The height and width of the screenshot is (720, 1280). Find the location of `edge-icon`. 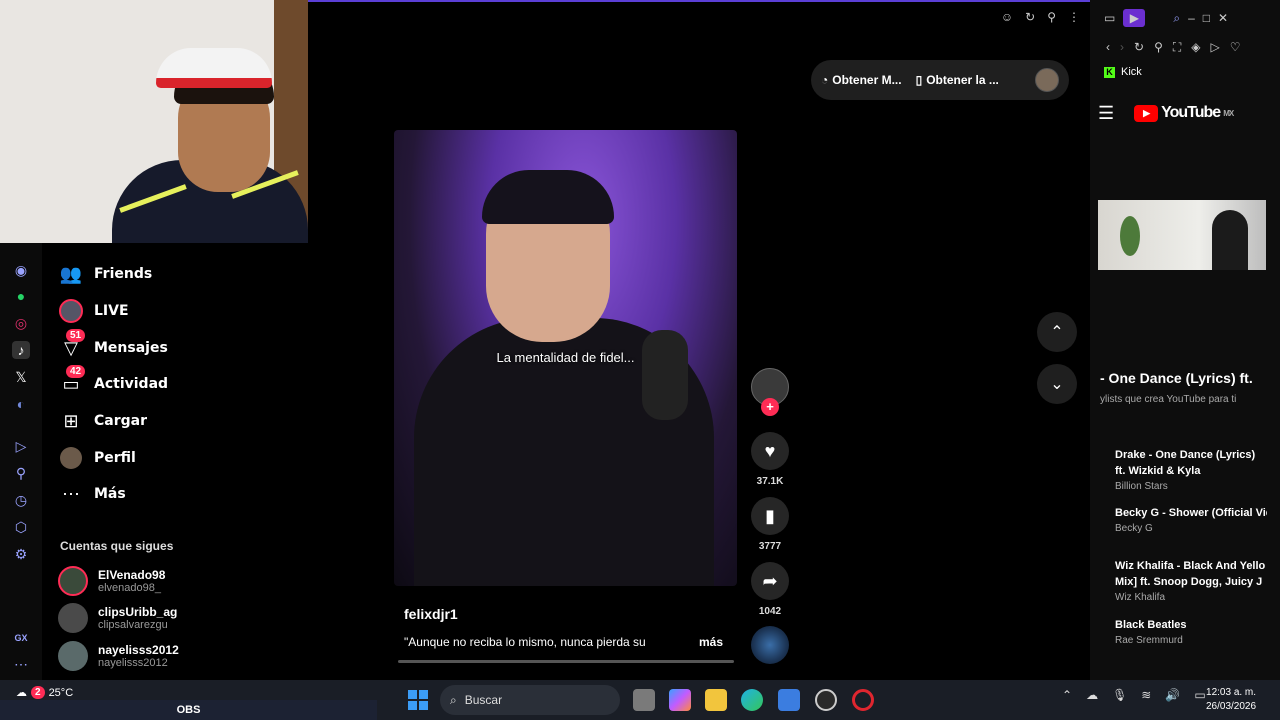

edge-icon is located at coordinates (752, 700).